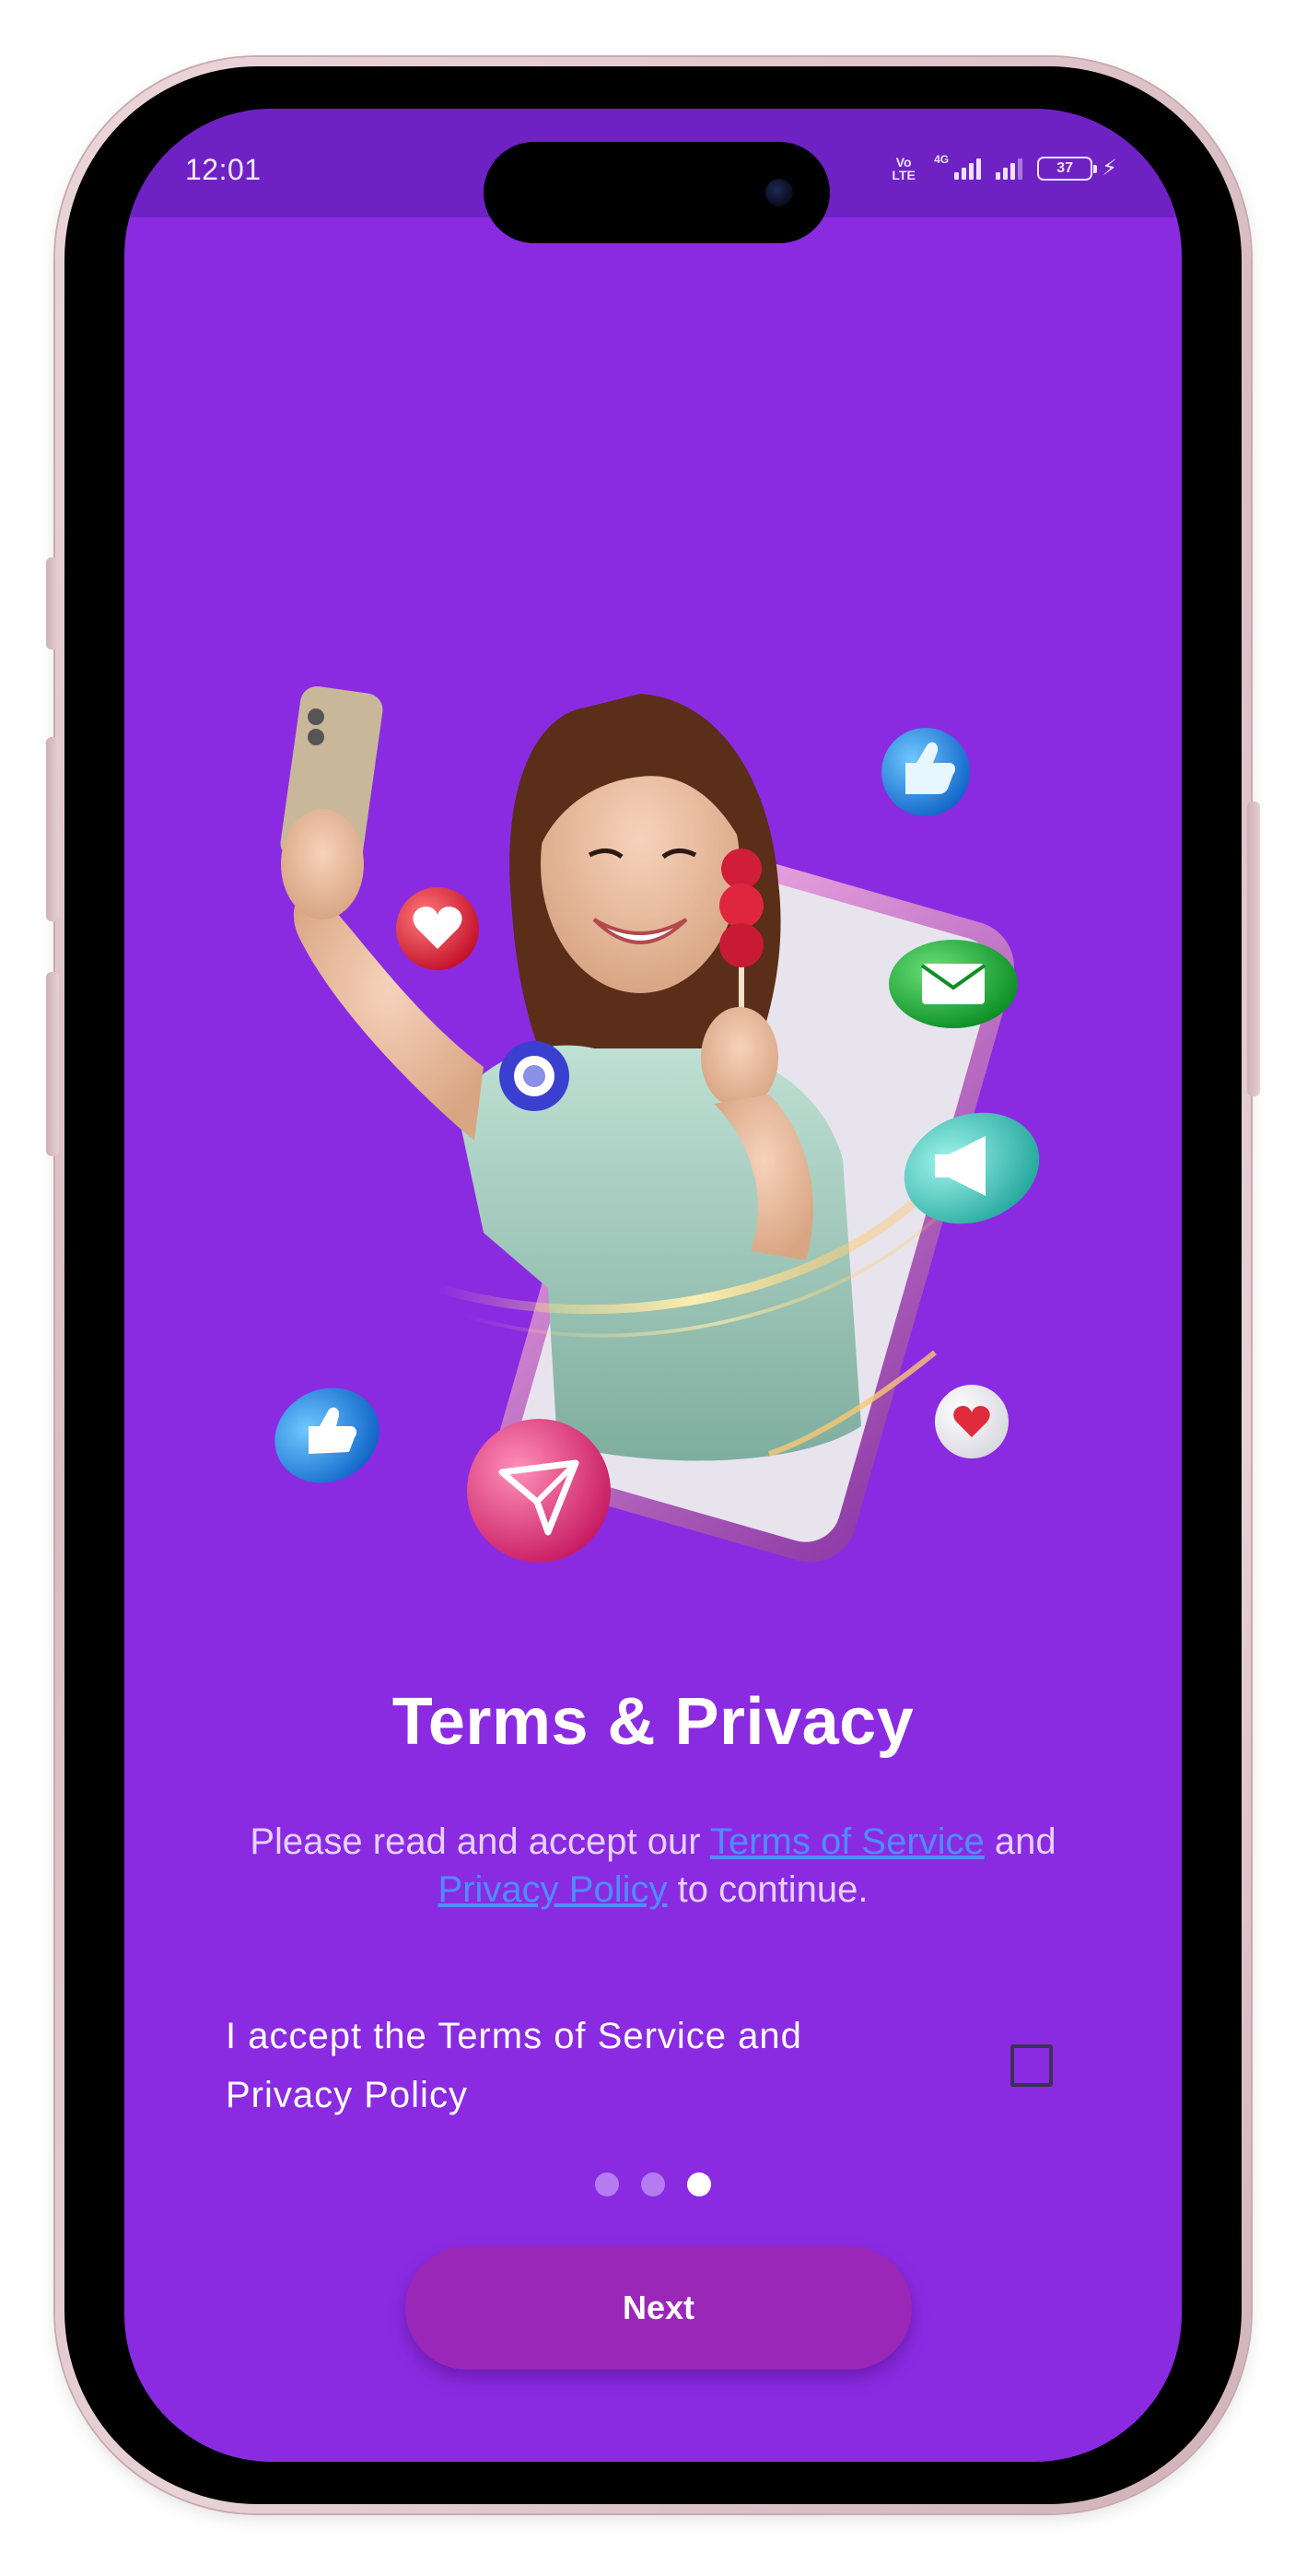 This screenshot has width=1307, height=2576. What do you see at coordinates (1110, 168) in the screenshot?
I see `charging-icon: ⚡︎` at bounding box center [1110, 168].